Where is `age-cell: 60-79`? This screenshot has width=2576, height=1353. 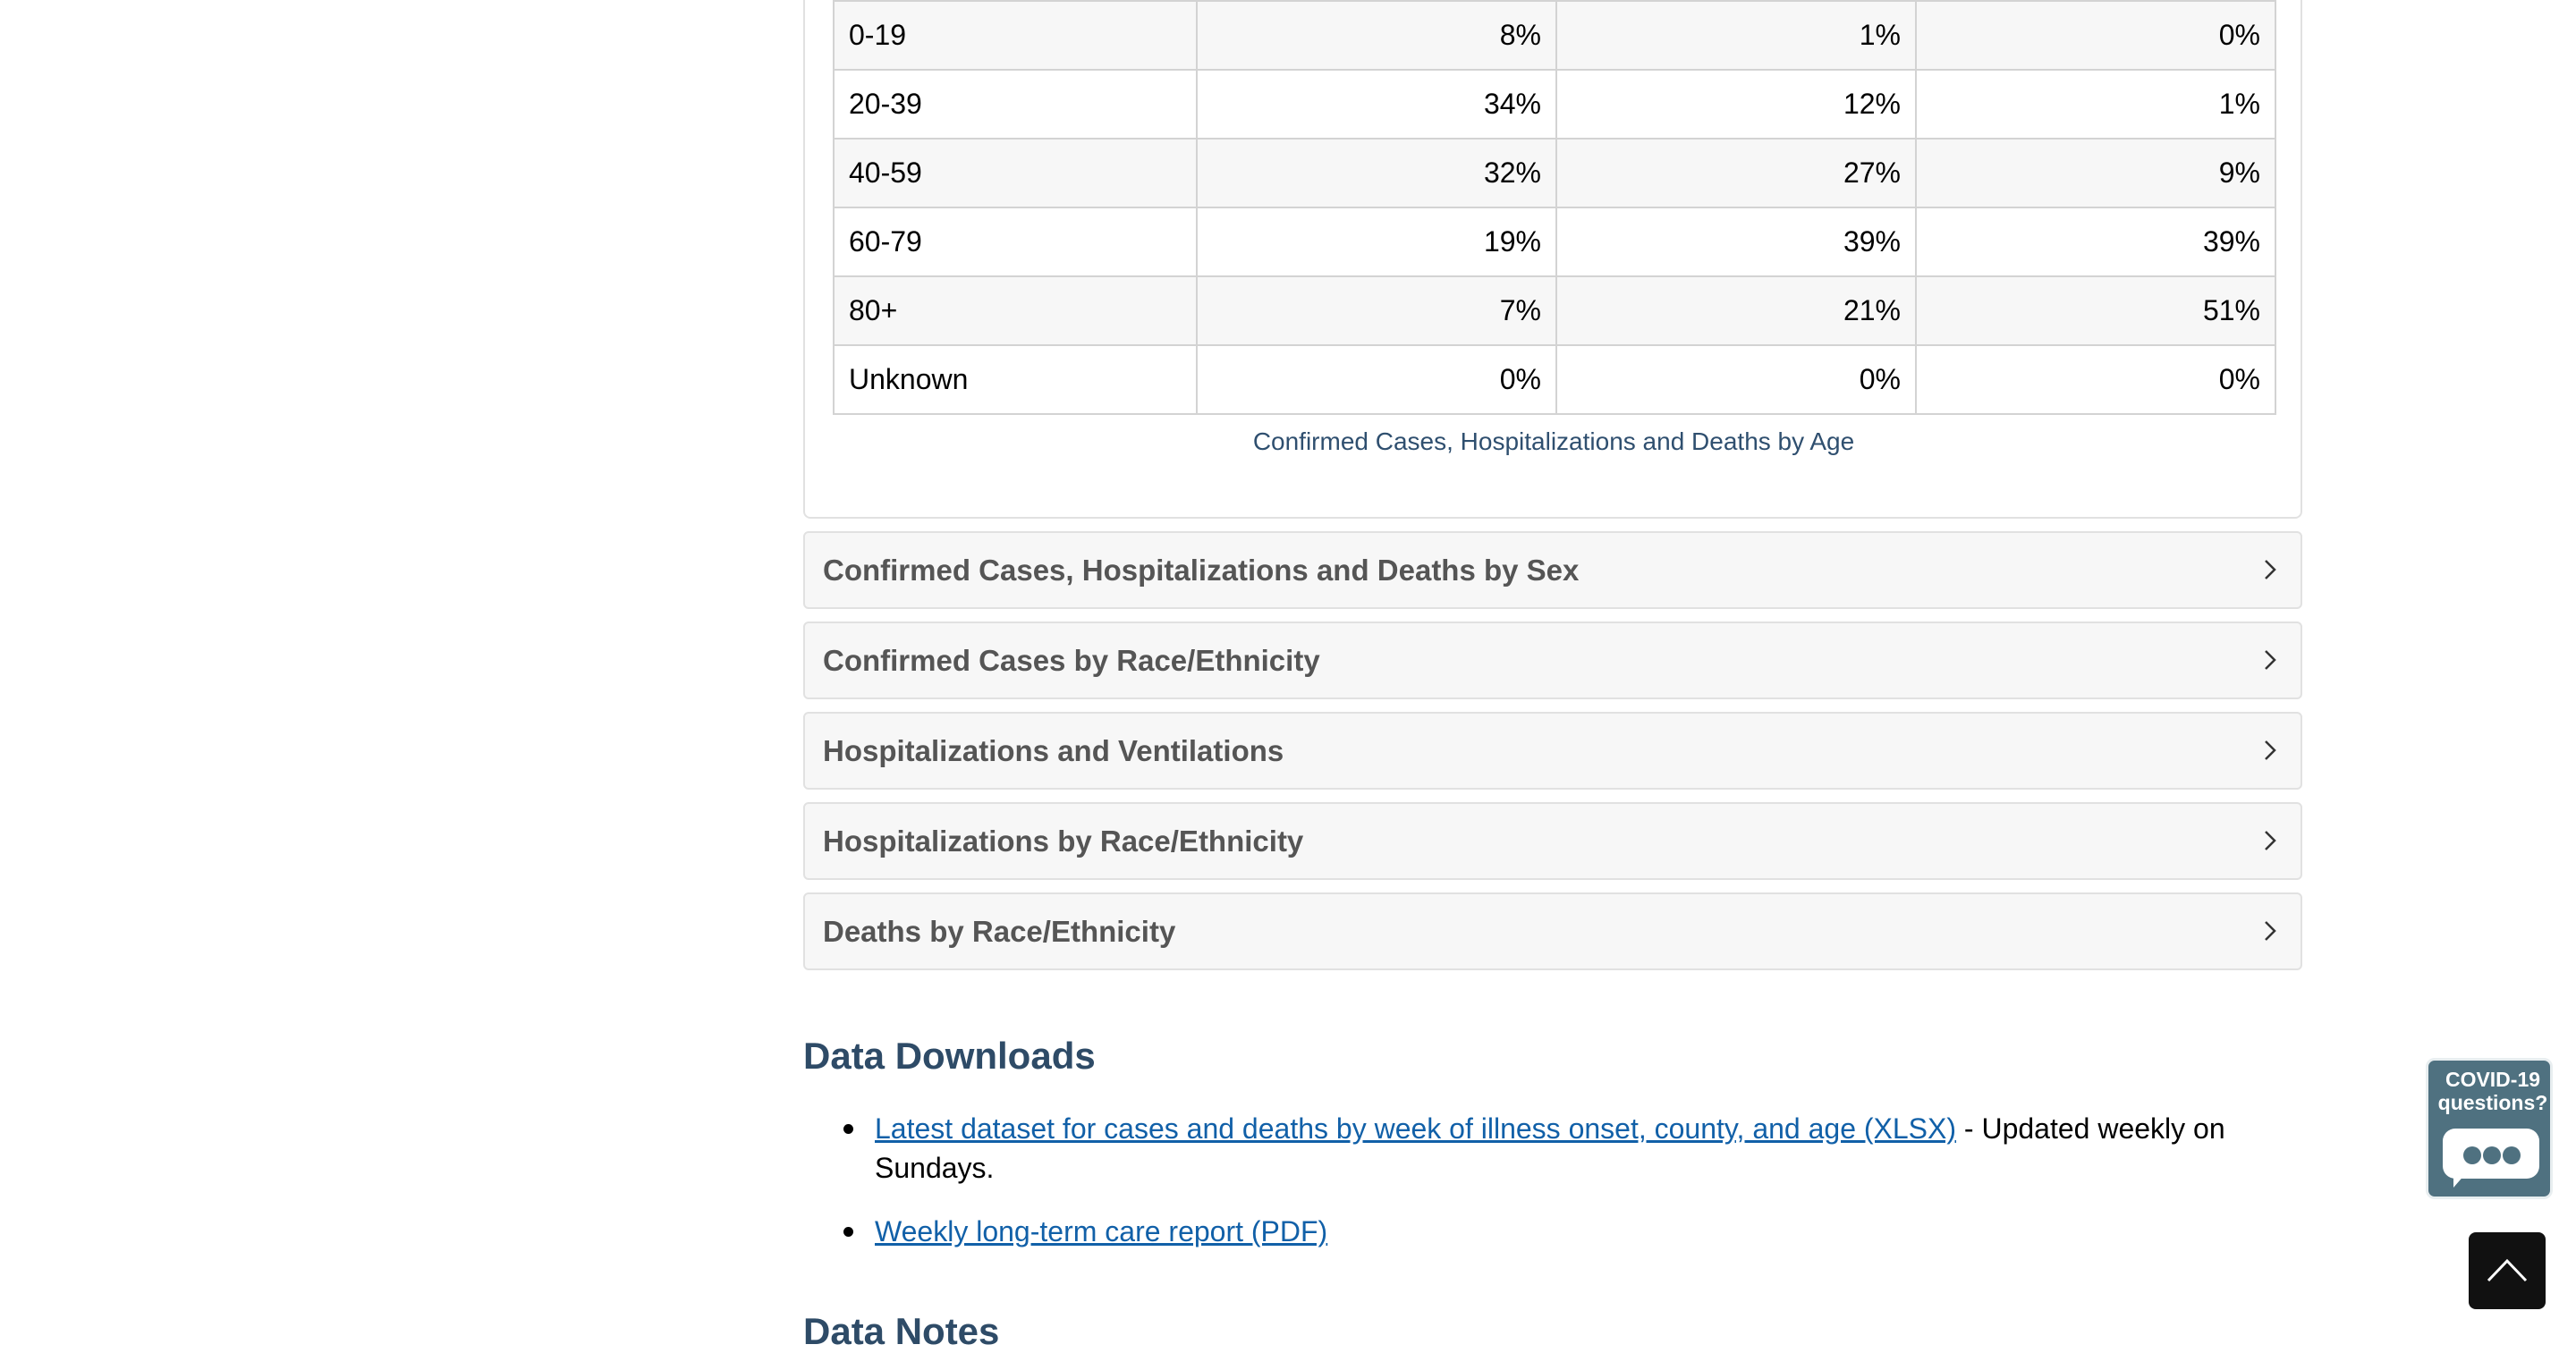 age-cell: 60-79 is located at coordinates (1015, 242).